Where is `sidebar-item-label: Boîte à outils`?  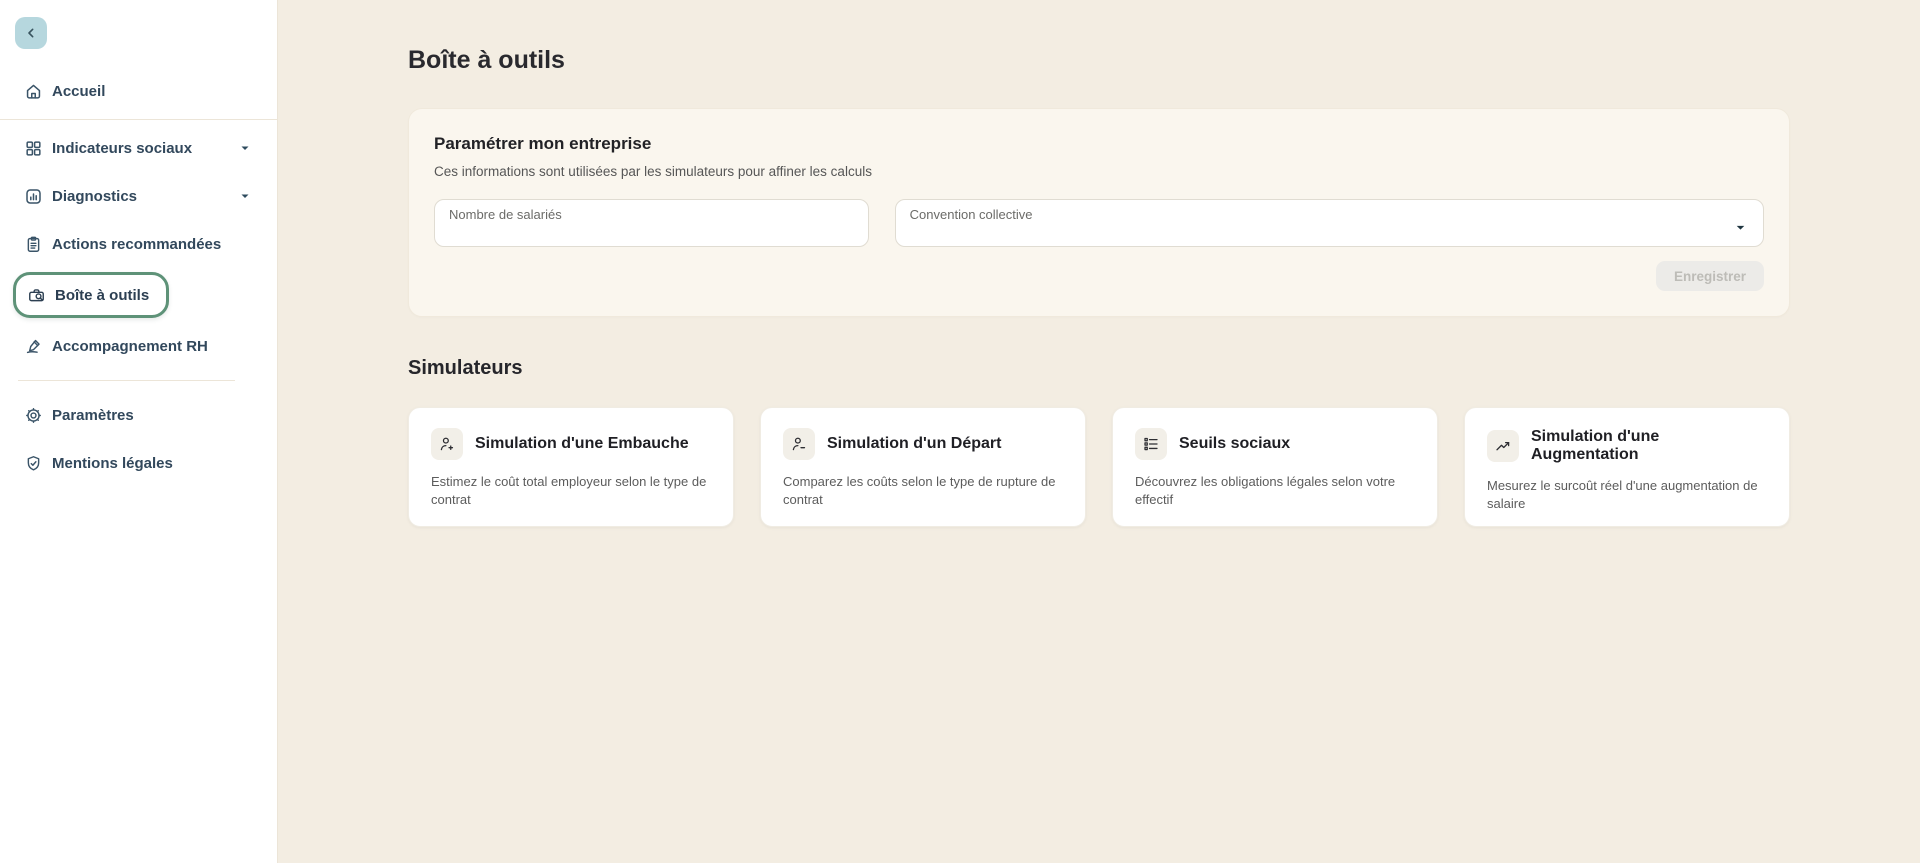
sidebar-item-label: Boîte à outils is located at coordinates (102, 295).